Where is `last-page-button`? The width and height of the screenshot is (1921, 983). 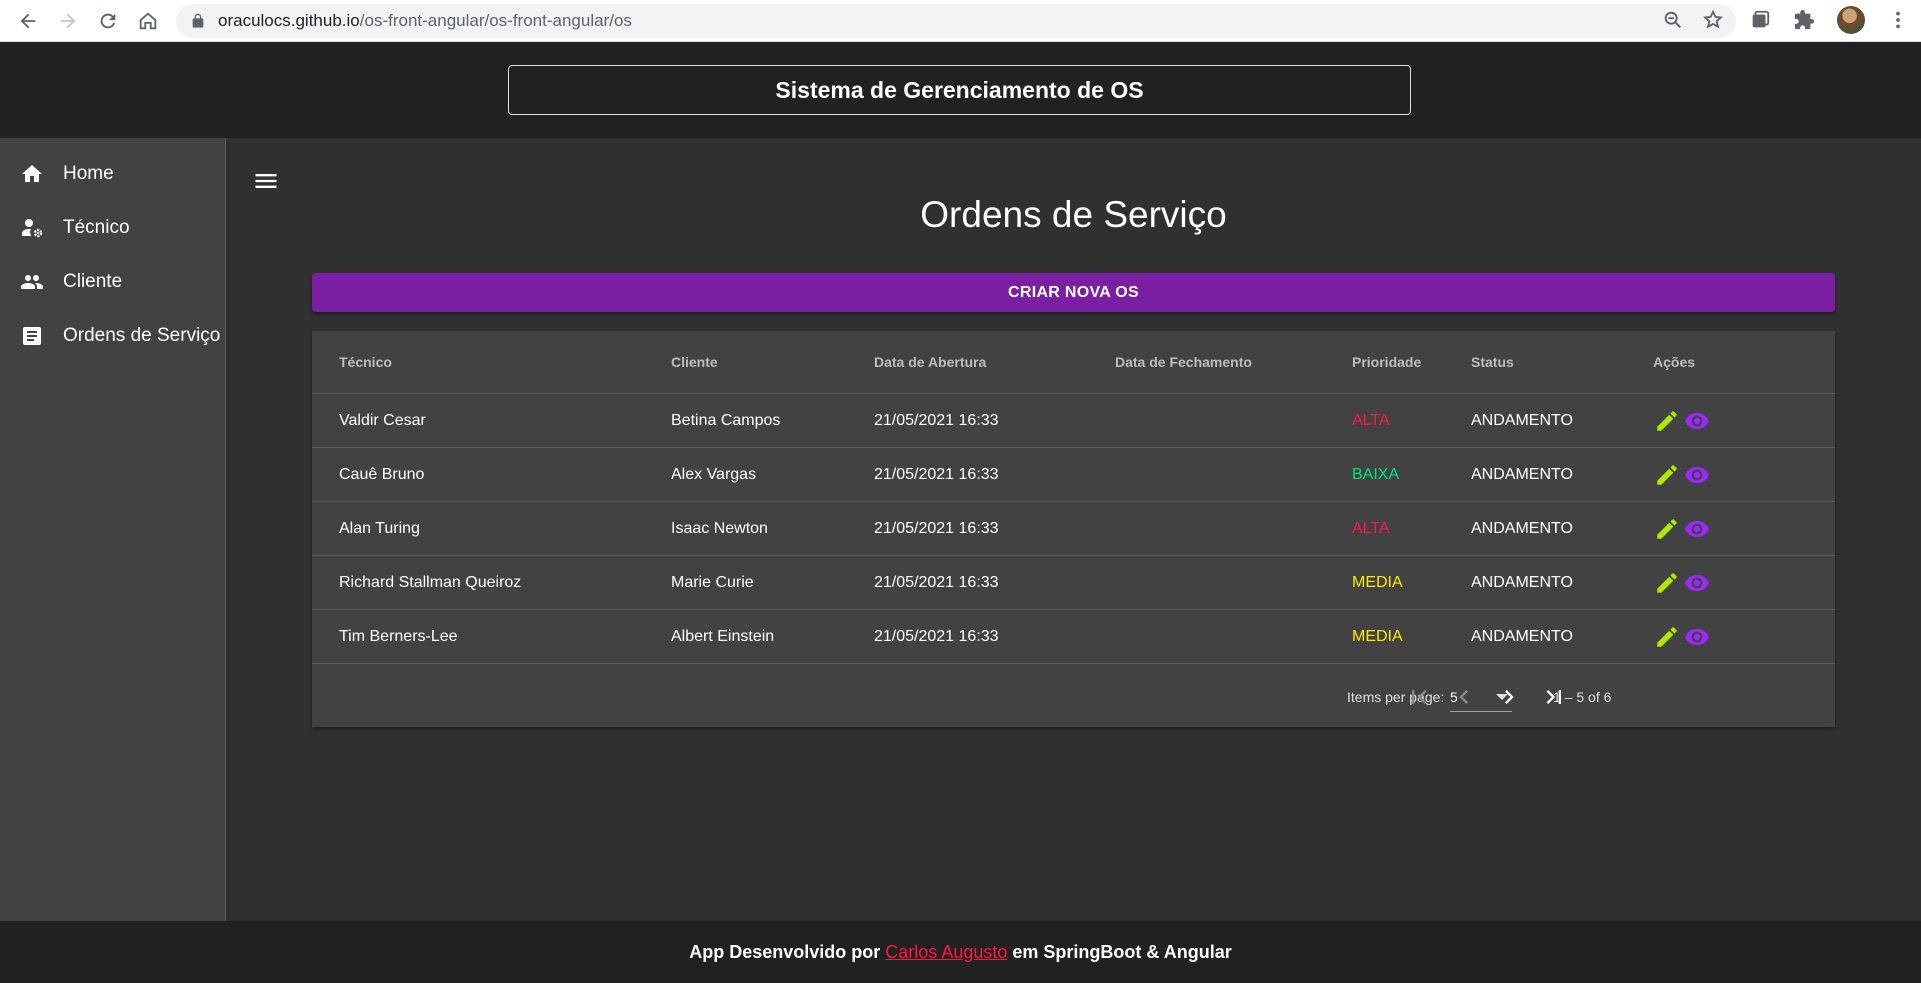
last-page-button is located at coordinates (1554, 697).